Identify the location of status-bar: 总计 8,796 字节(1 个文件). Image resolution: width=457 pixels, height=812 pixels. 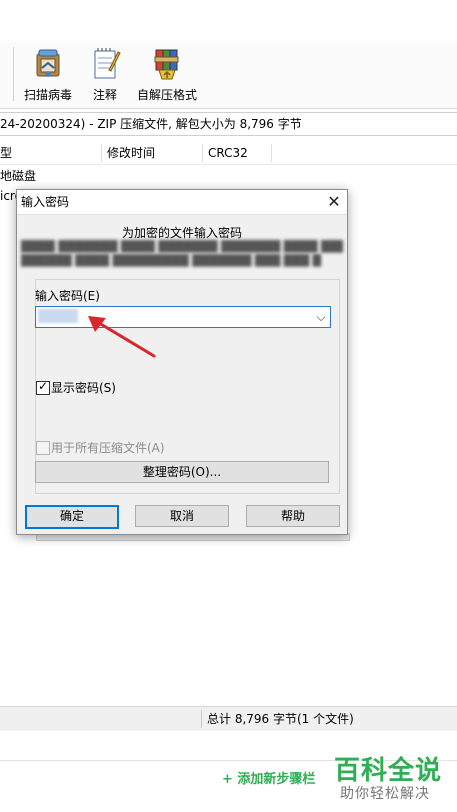
(228, 718).